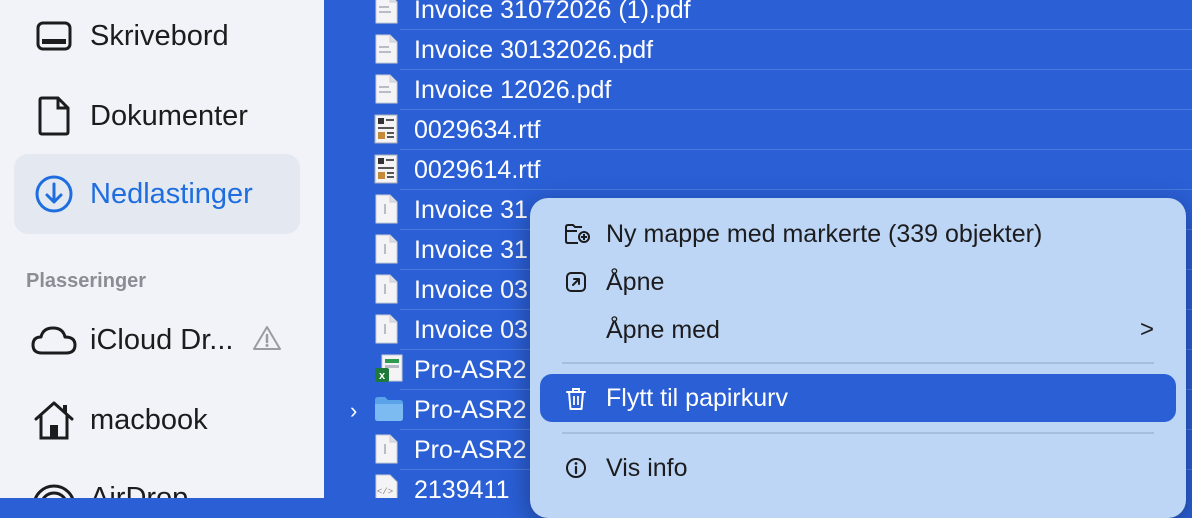 The height and width of the screenshot is (518, 1192). I want to click on warning-icon, so click(267, 340).